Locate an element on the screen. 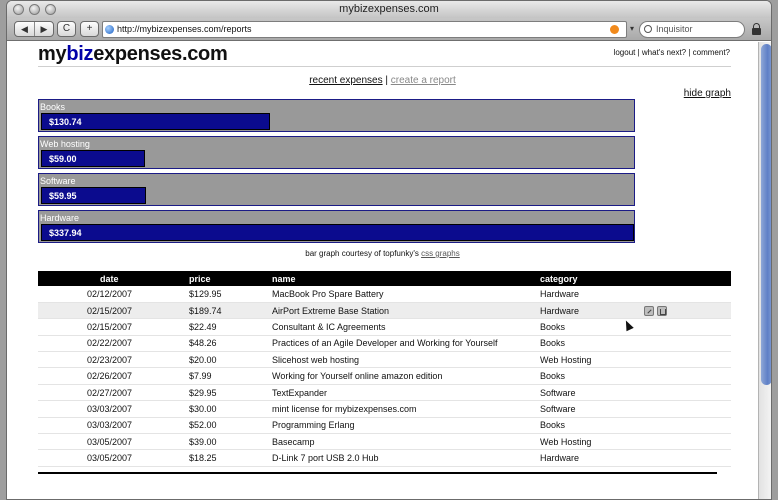 Image resolution: width=778 pixels, height=500 pixels. hide-graph-link: hide graph is located at coordinates (707, 93).